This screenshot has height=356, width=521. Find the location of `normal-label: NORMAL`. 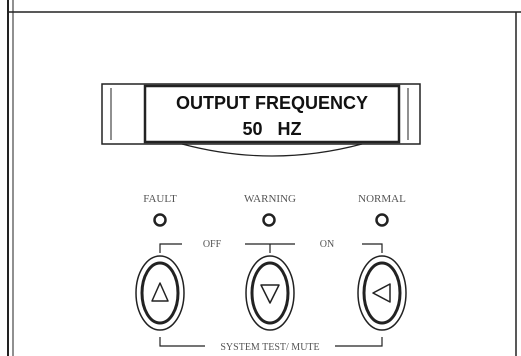

normal-label: NORMAL is located at coordinates (382, 199).